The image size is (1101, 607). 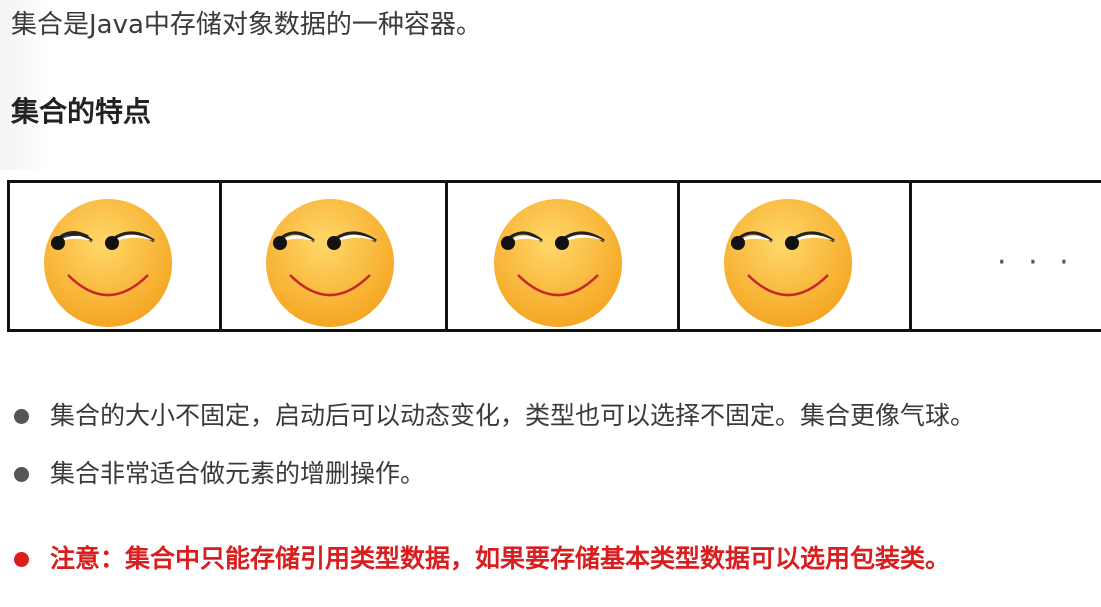 I want to click on warning-note: 注意：集合中只能存储引用类型数据，如果要存储基本类型数据可以选用包装类。, so click(x=481, y=559).